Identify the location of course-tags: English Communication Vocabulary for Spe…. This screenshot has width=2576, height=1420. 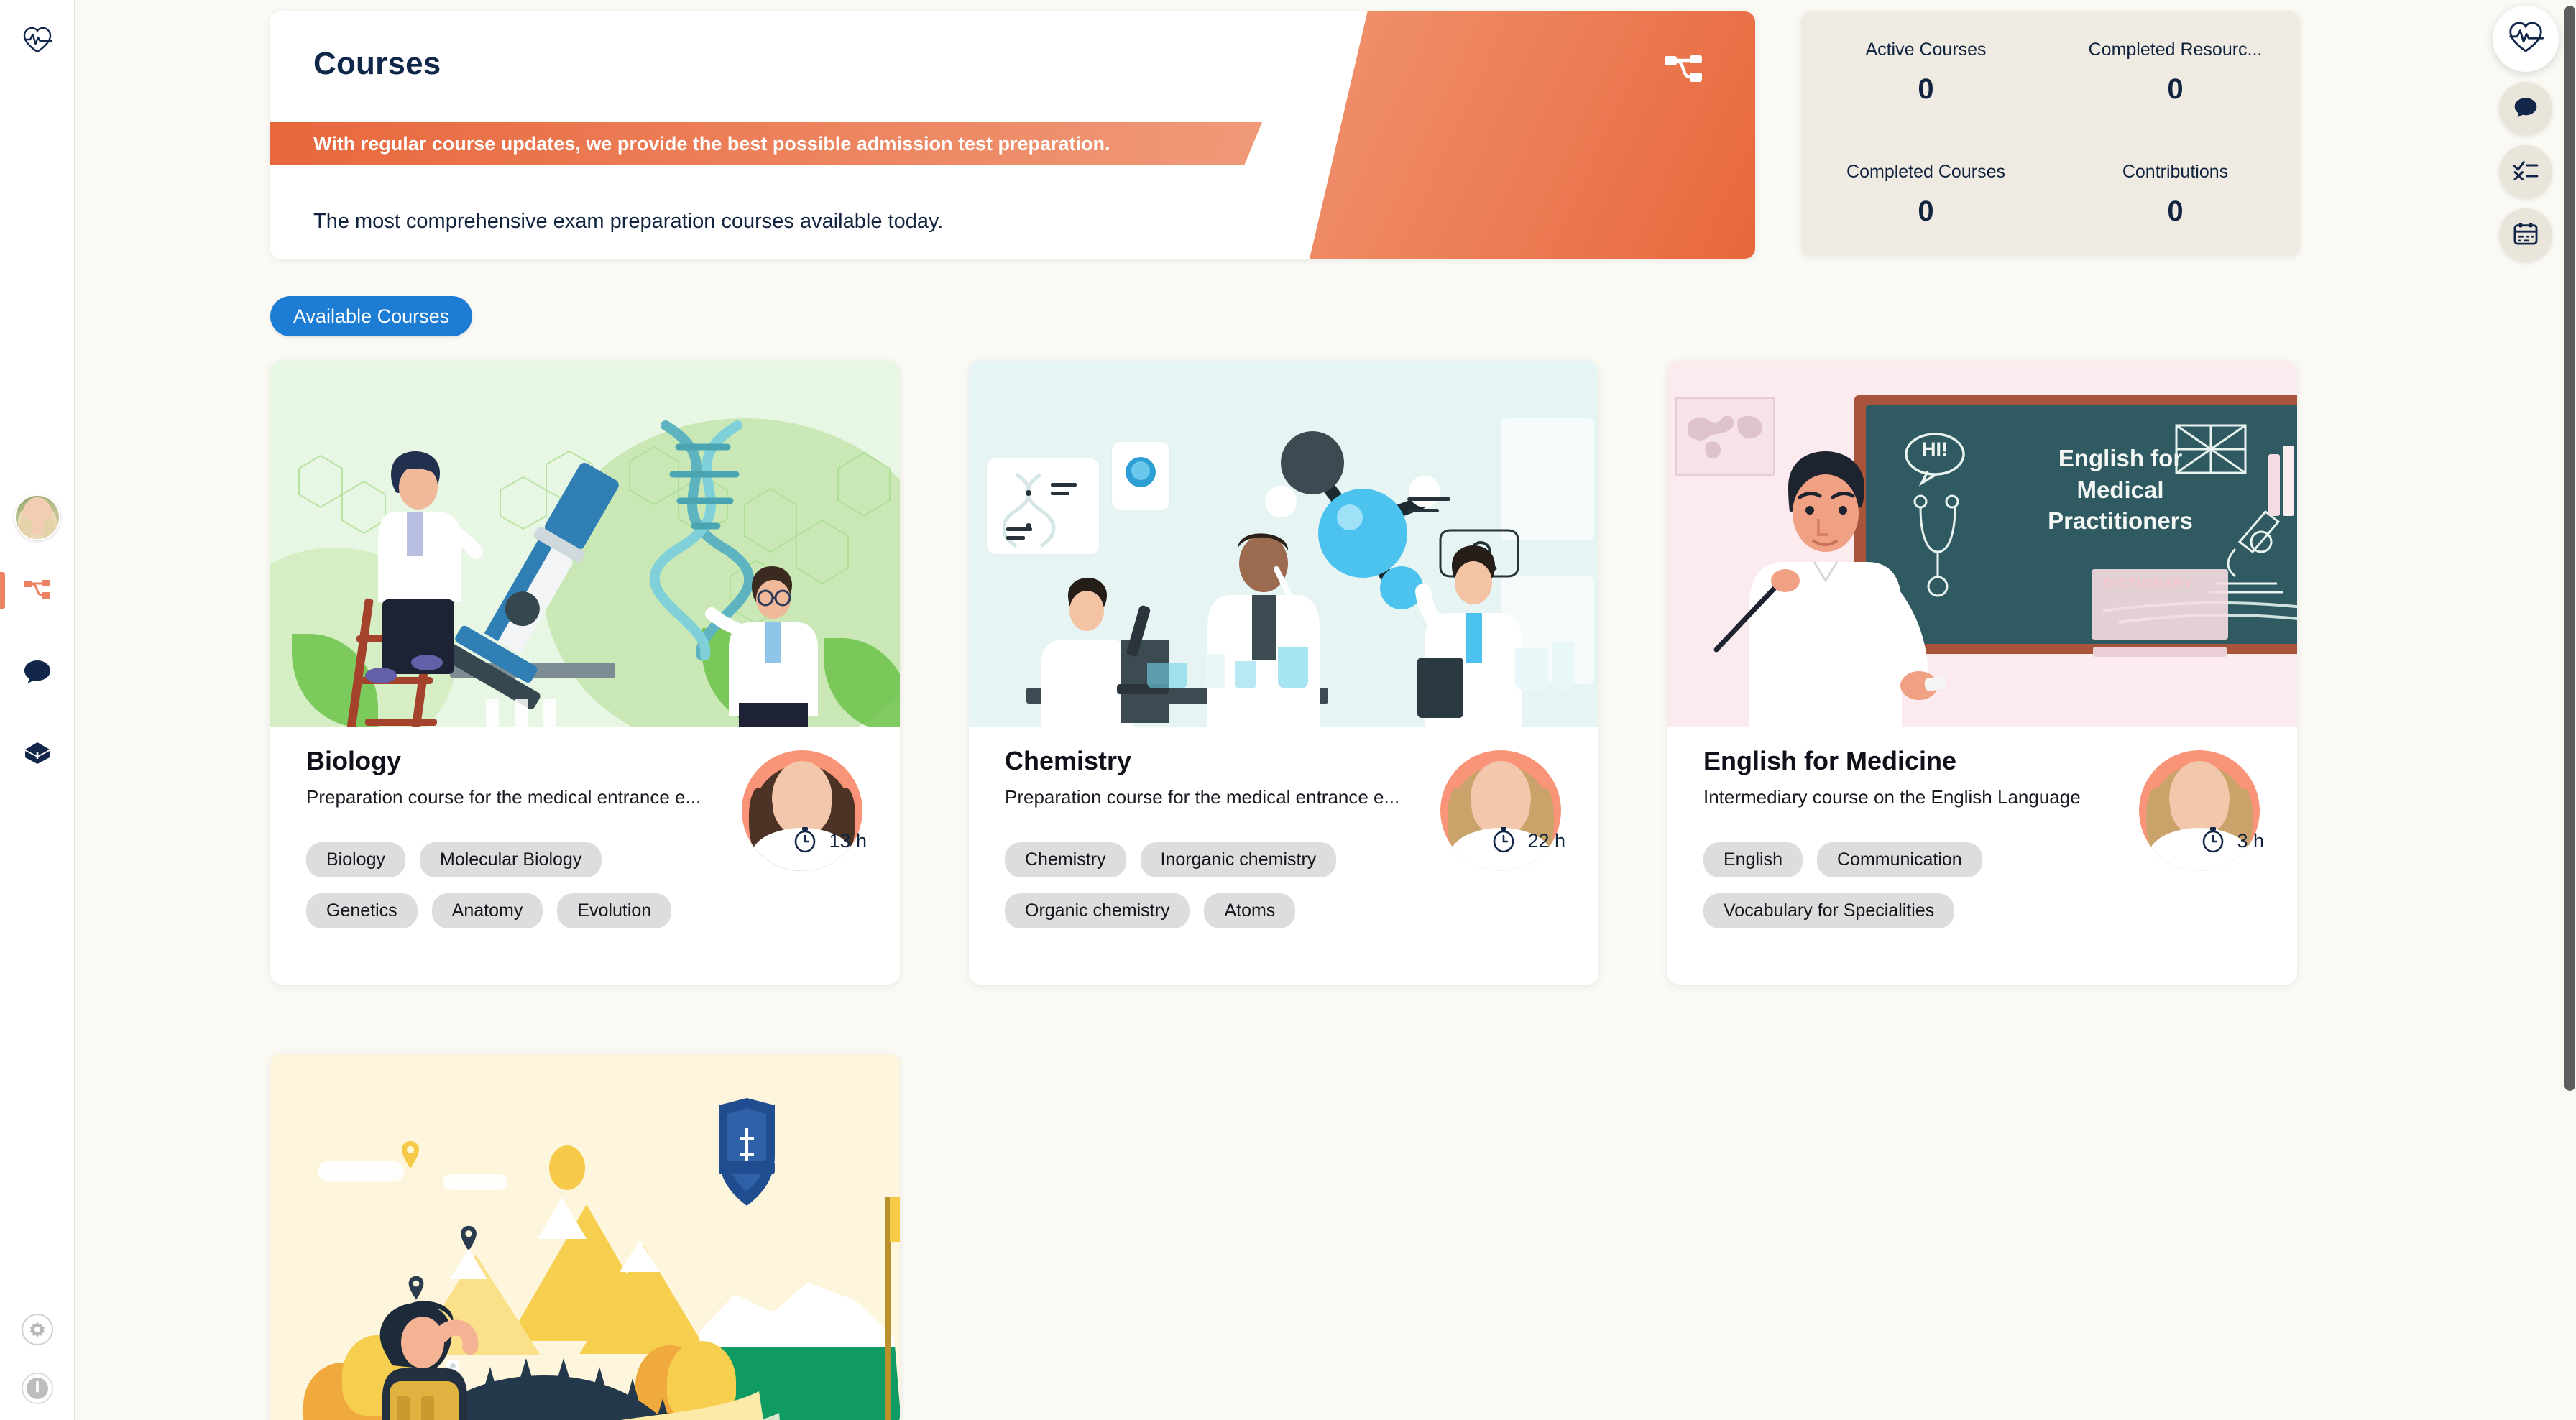
(1955, 893).